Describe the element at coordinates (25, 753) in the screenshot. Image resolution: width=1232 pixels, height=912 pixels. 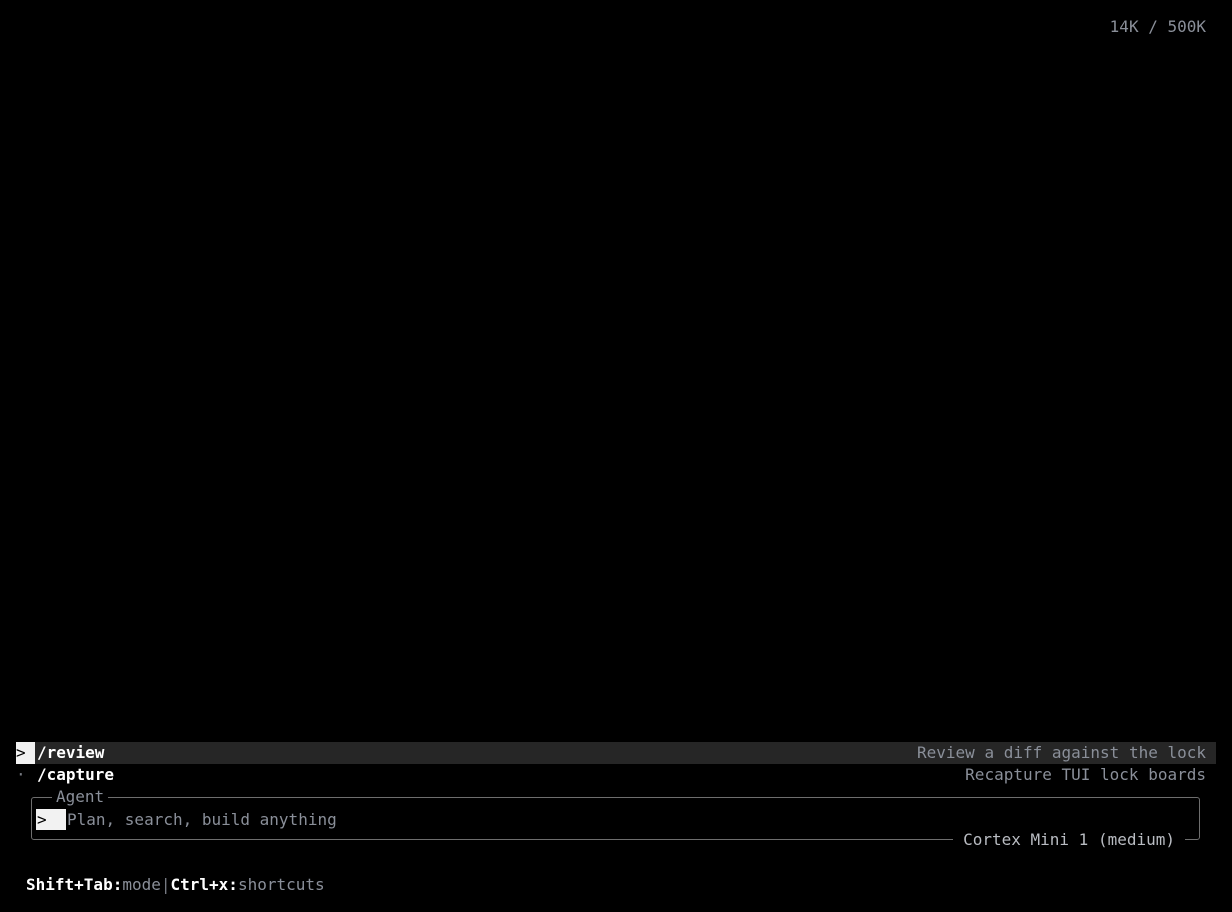
I see `selection-marker: >` at that location.